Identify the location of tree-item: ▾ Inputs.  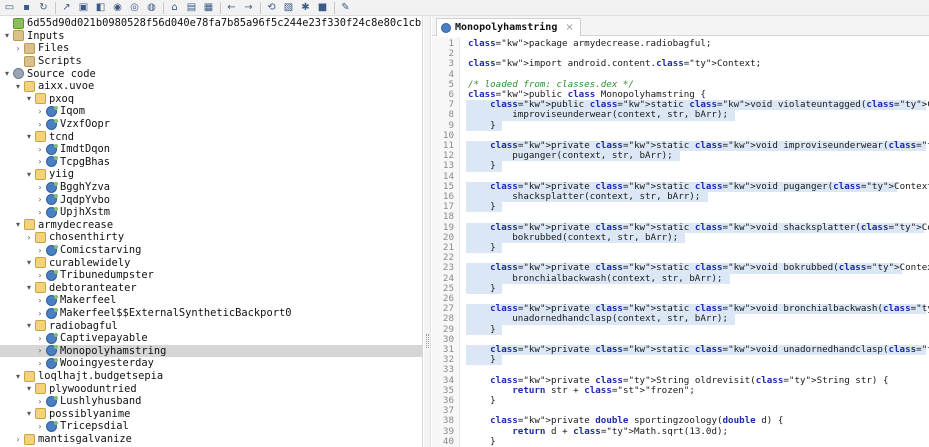
(211, 36).